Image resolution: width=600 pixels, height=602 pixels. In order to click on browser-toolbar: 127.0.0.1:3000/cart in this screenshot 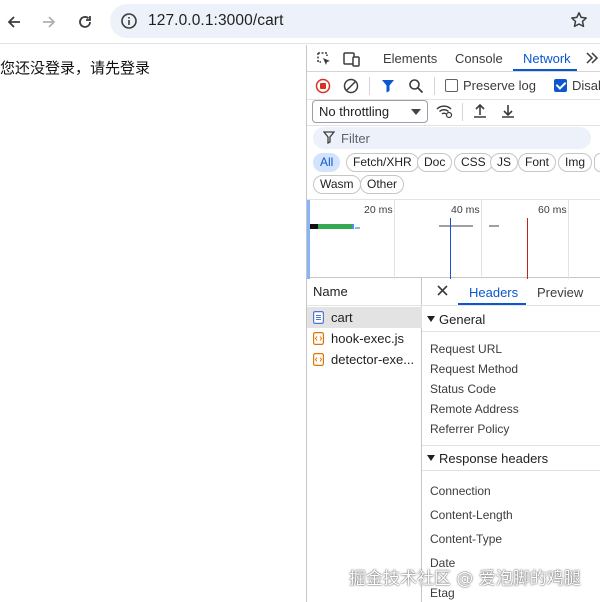, I will do `click(300, 22)`.